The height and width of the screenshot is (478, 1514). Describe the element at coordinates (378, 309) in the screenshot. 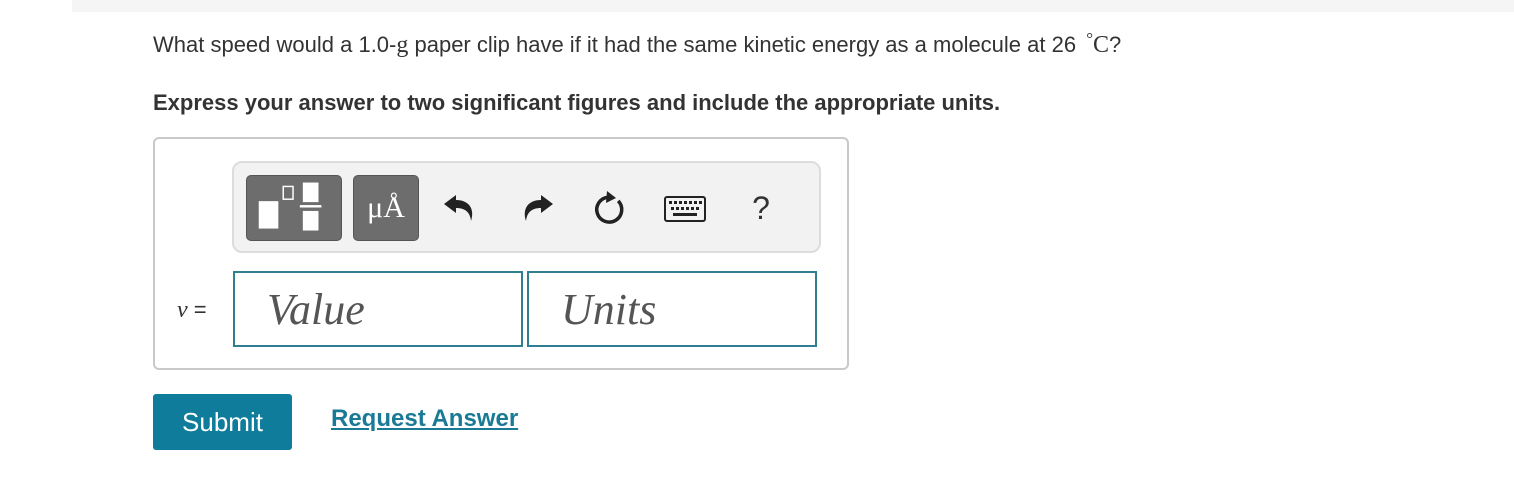

I see `value-input` at that location.